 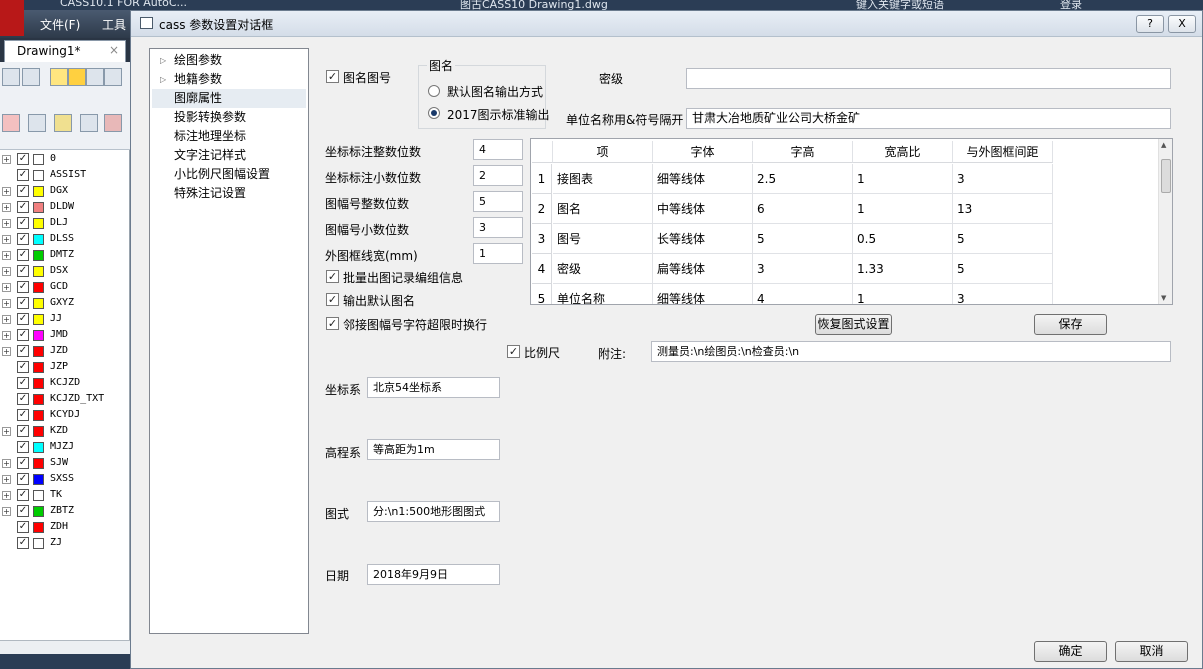 What do you see at coordinates (229, 155) in the screenshot?
I see `nav-item: 文字注记样式` at bounding box center [229, 155].